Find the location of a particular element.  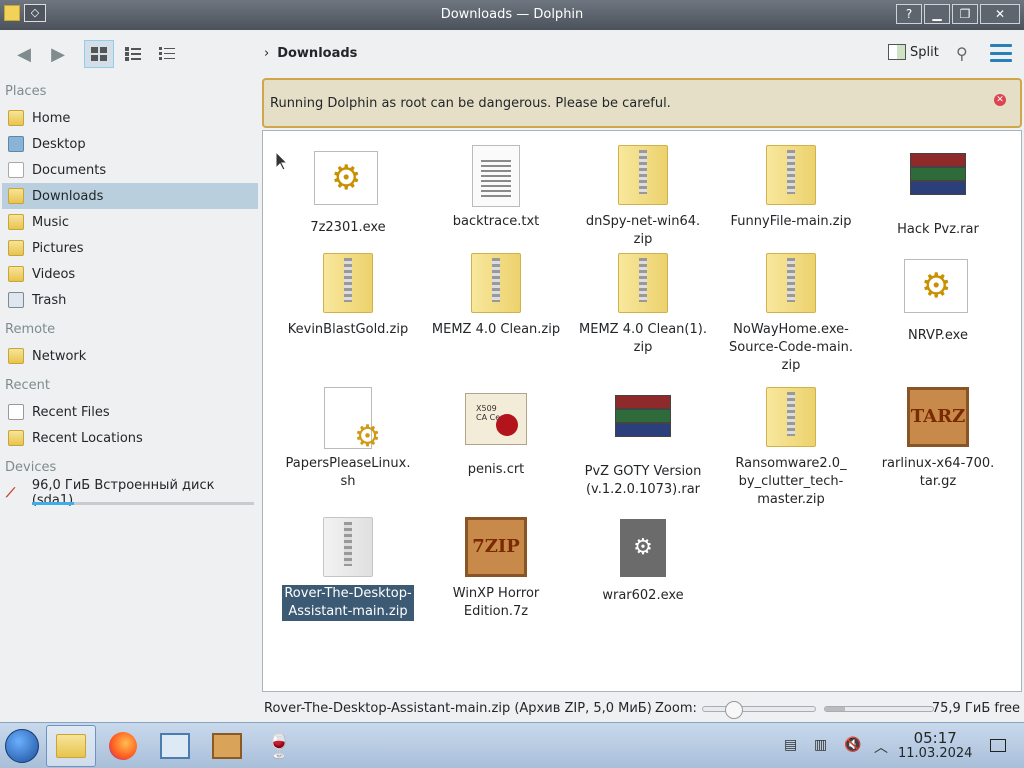

file-item: NRVP.exe is located at coordinates (938, 299).